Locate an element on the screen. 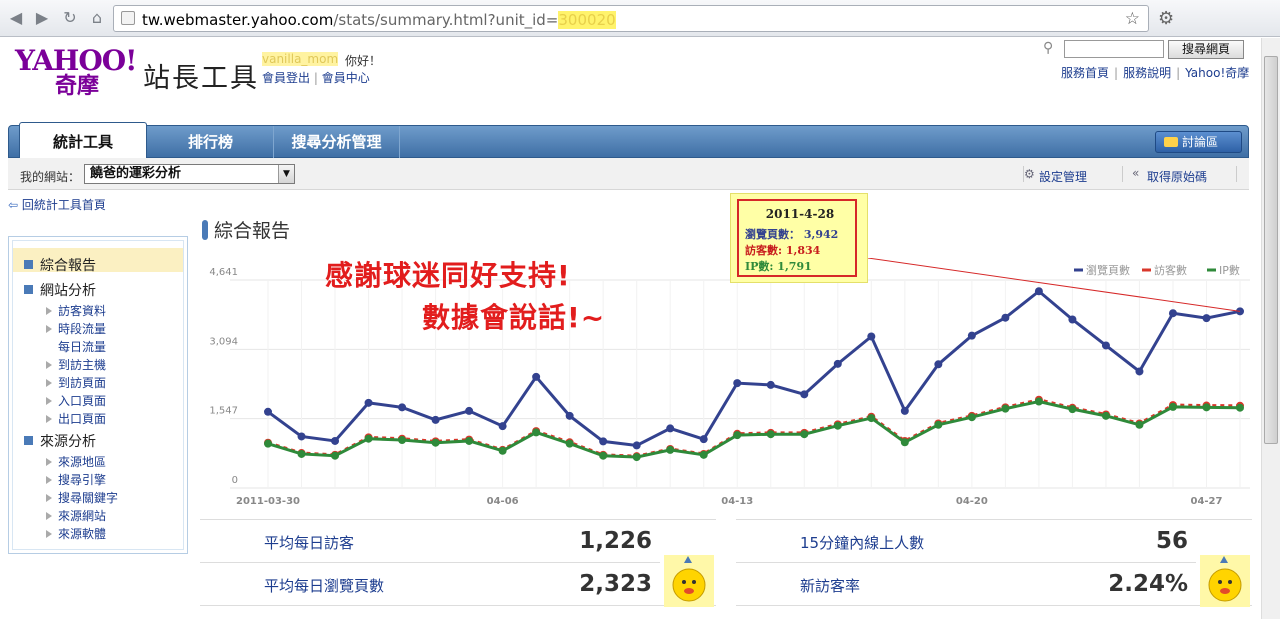  x-tick-label: 04-27 is located at coordinates (1206, 501).